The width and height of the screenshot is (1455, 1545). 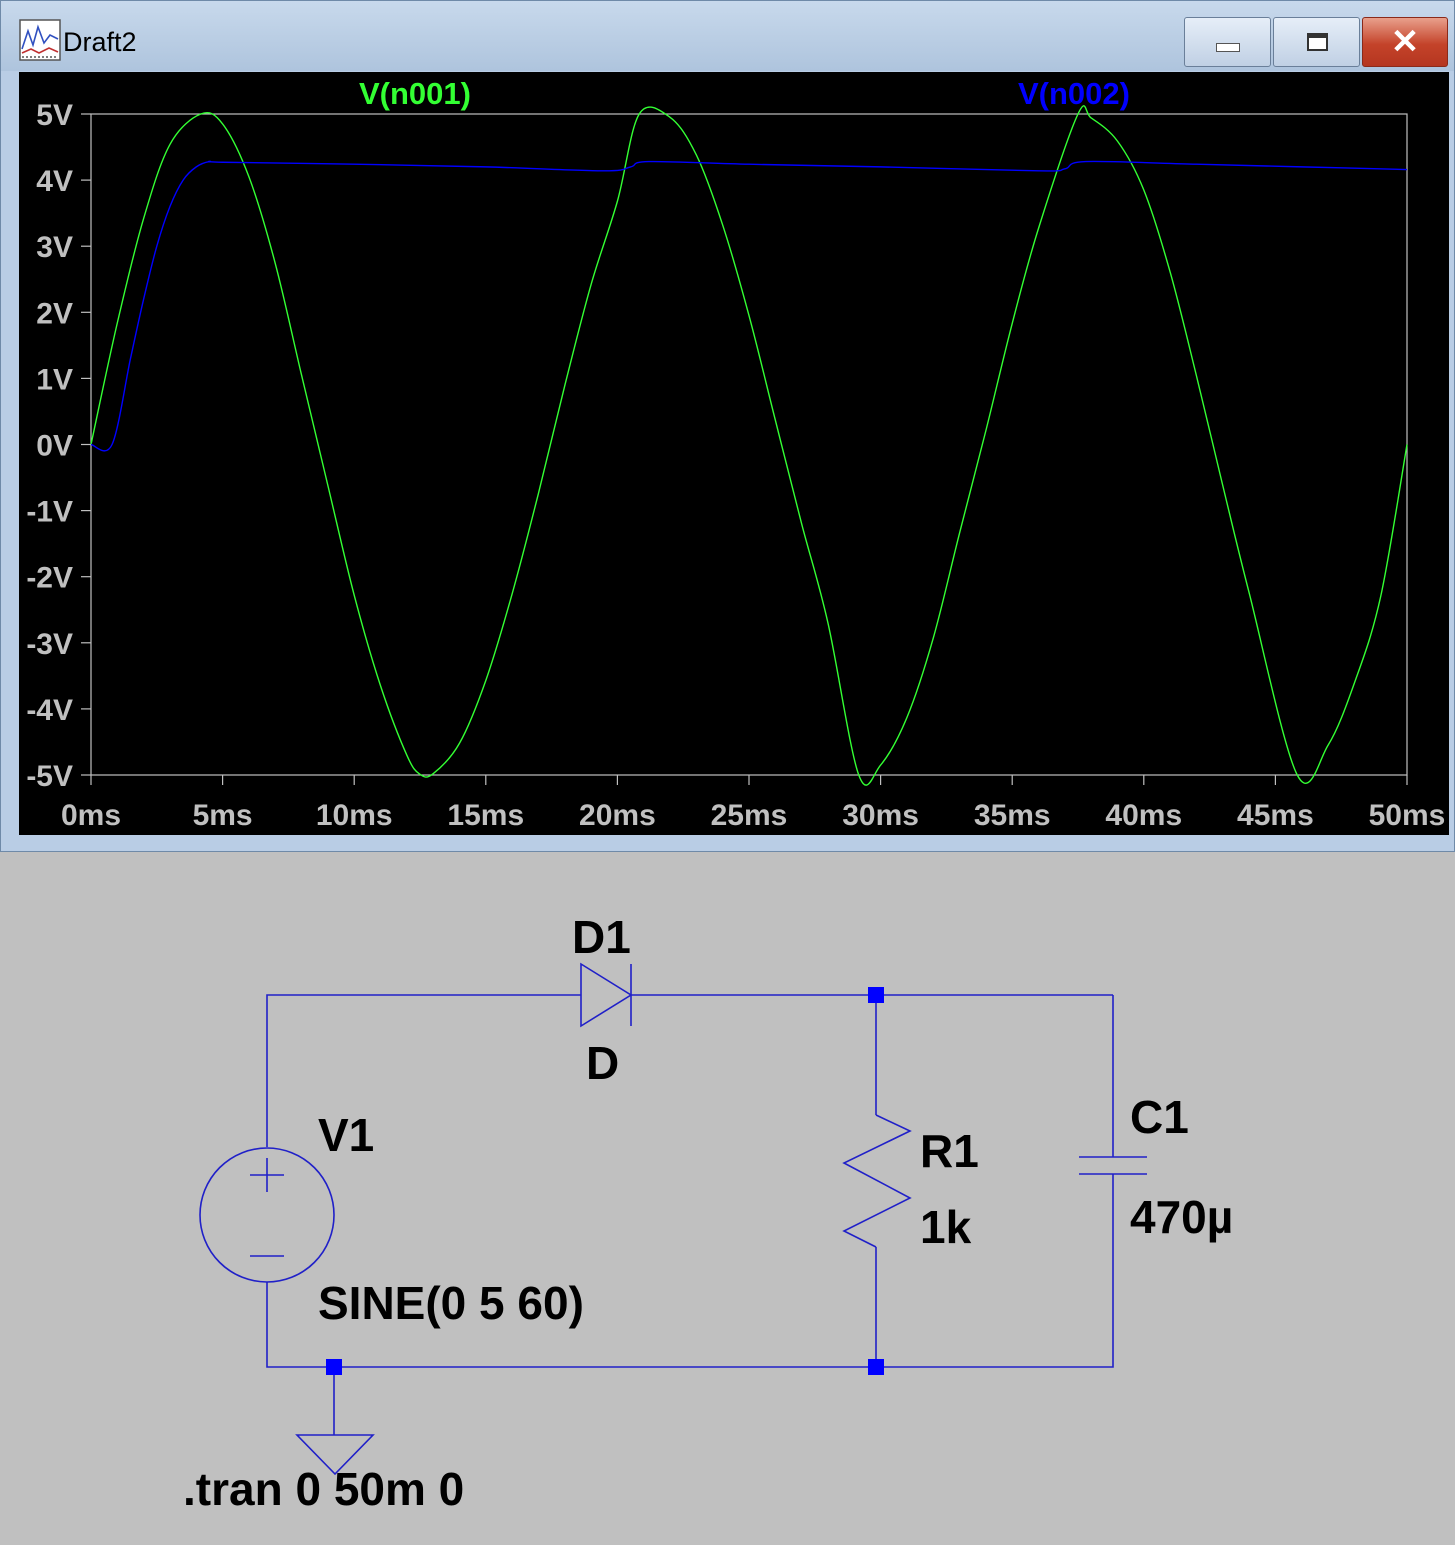 What do you see at coordinates (601, 937) in the screenshot?
I see `diode-ref-label: D1` at bounding box center [601, 937].